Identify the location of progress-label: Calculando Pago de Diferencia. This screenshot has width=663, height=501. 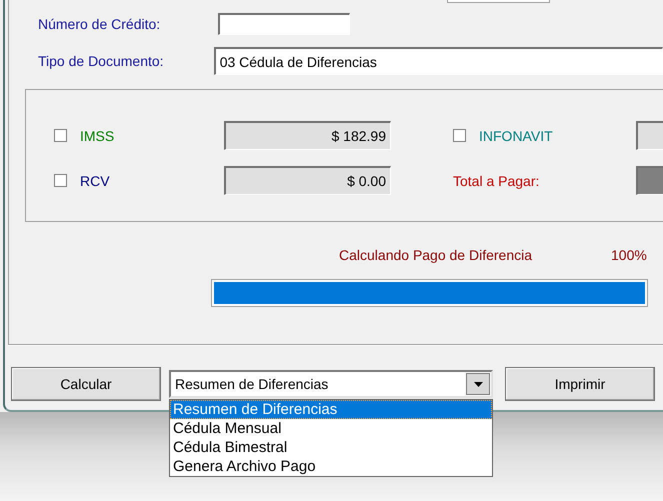
(436, 255).